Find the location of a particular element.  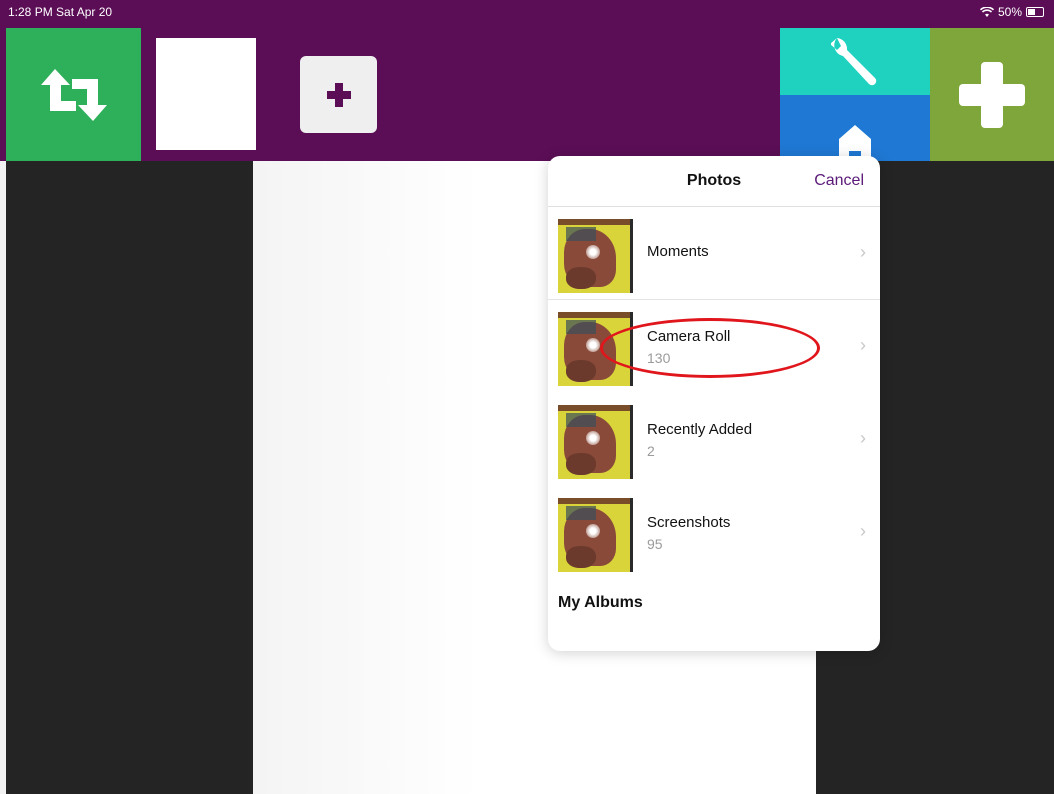

album-row-moments: Moments › is located at coordinates (714, 253).